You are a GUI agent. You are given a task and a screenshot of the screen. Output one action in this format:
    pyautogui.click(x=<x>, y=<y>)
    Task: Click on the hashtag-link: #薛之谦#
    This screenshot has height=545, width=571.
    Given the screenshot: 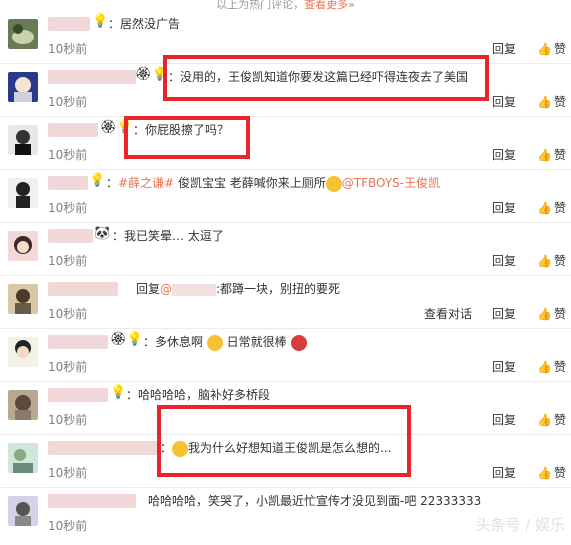 What is the action you would take?
    pyautogui.click(x=146, y=183)
    